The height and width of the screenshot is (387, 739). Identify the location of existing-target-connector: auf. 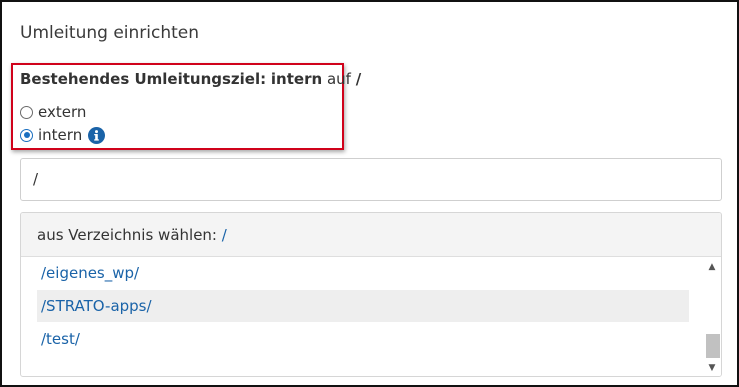
(338, 79).